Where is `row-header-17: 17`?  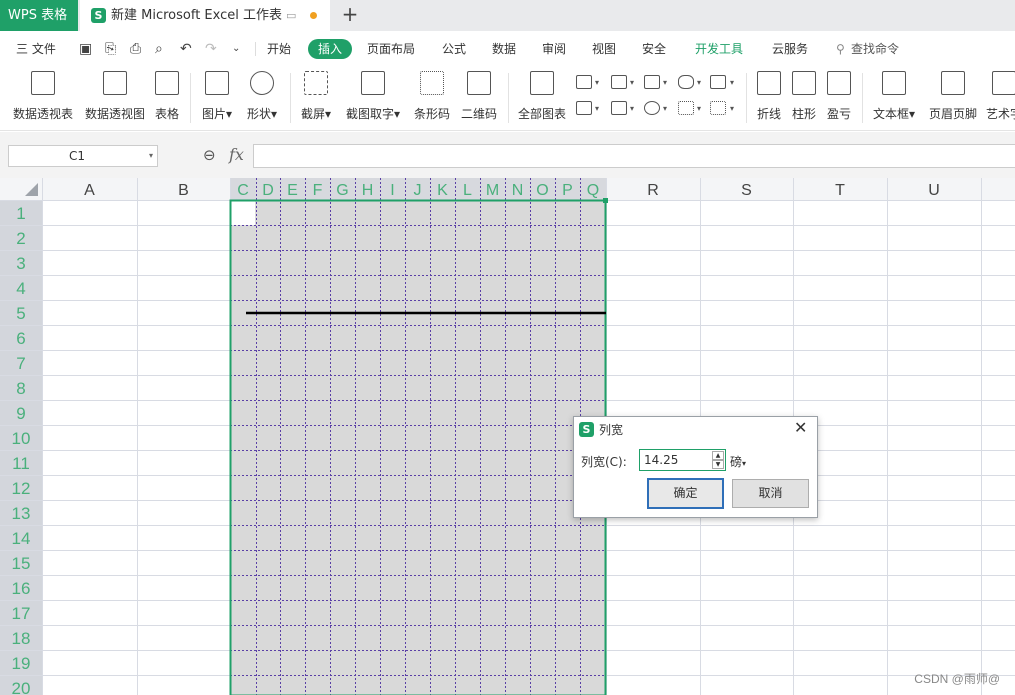 row-header-17: 17 is located at coordinates (21, 613).